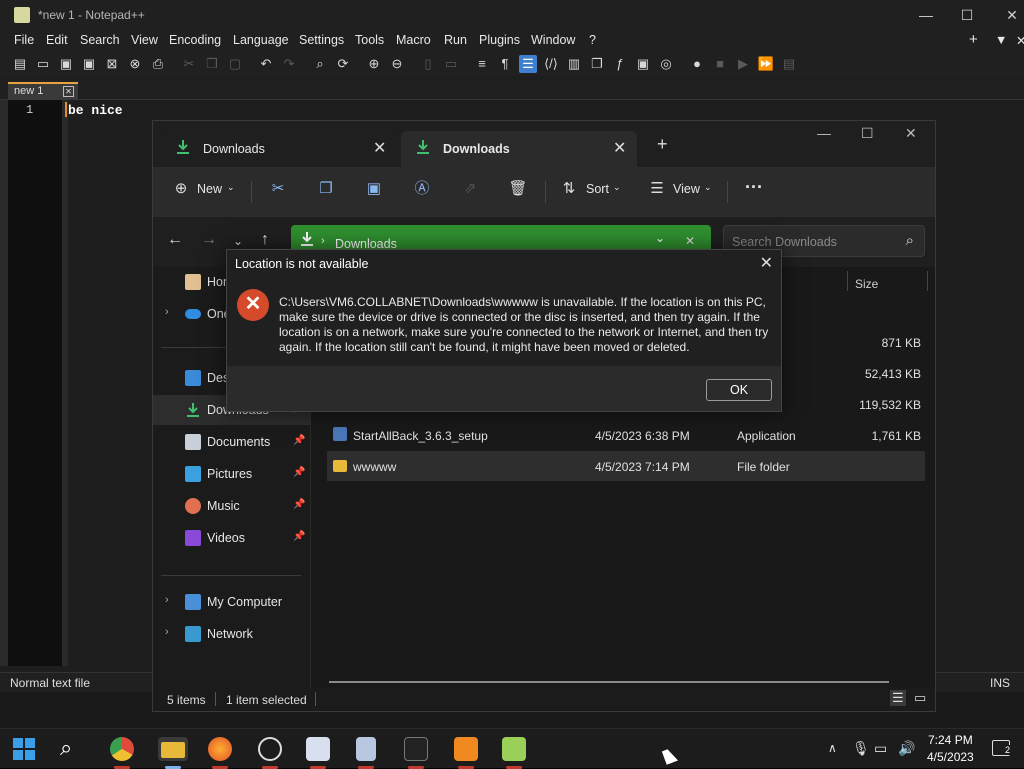  I want to click on notebook-icon, so click(366, 749).